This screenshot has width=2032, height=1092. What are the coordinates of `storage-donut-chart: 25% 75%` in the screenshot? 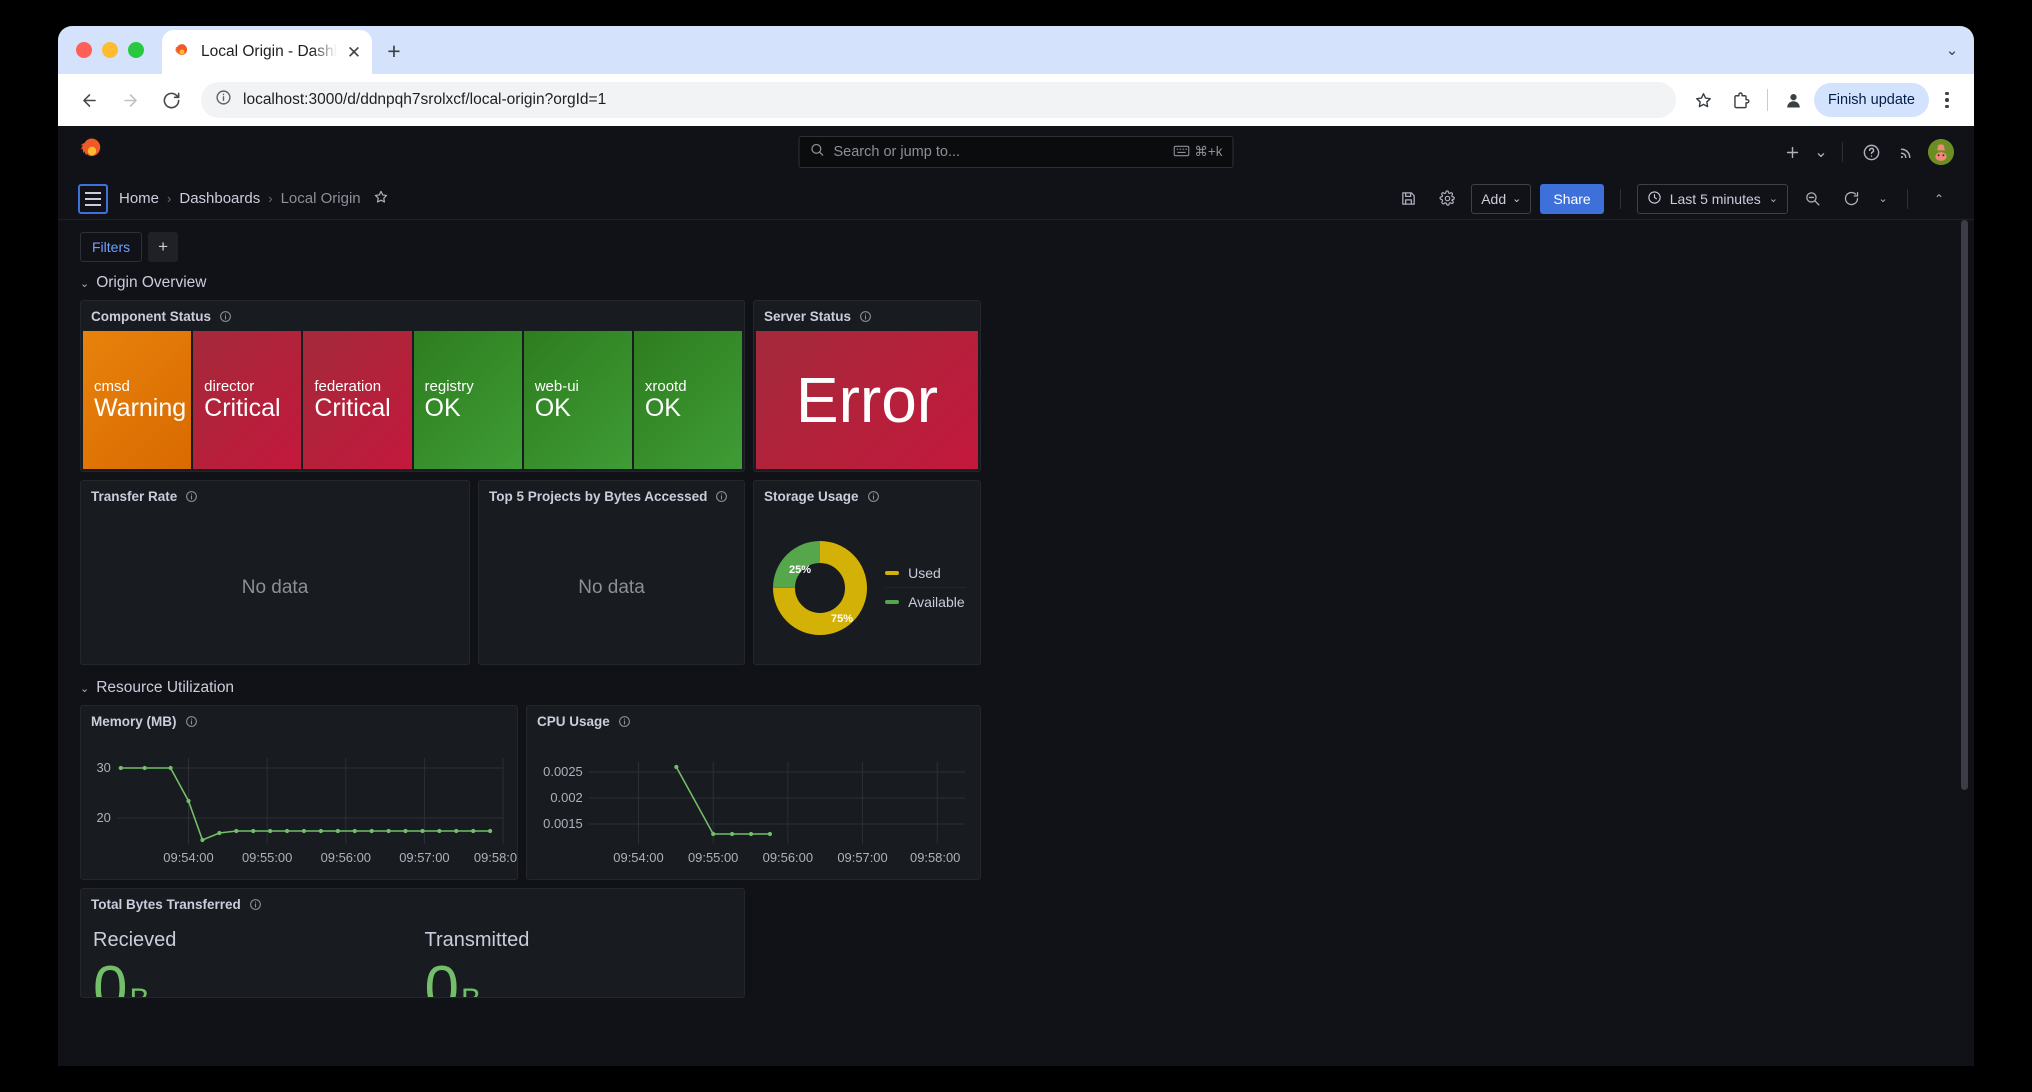 It's located at (819, 588).